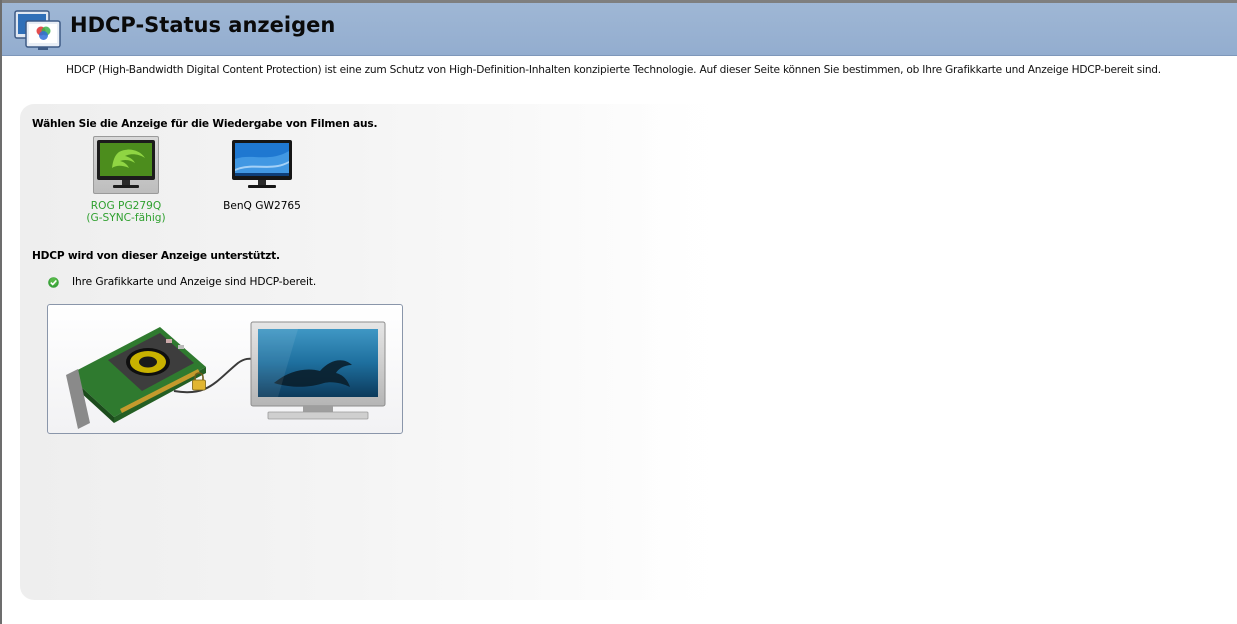 The width and height of the screenshot is (1237, 624). Describe the element at coordinates (226, 375) in the screenshot. I see `hdcp-connection-image` at that location.